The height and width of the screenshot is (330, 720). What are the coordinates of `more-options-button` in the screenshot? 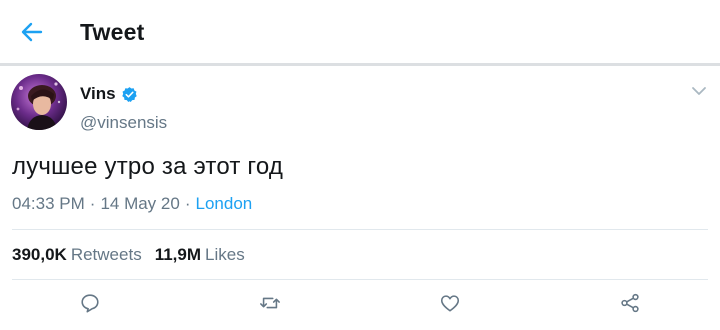 It's located at (699, 91).